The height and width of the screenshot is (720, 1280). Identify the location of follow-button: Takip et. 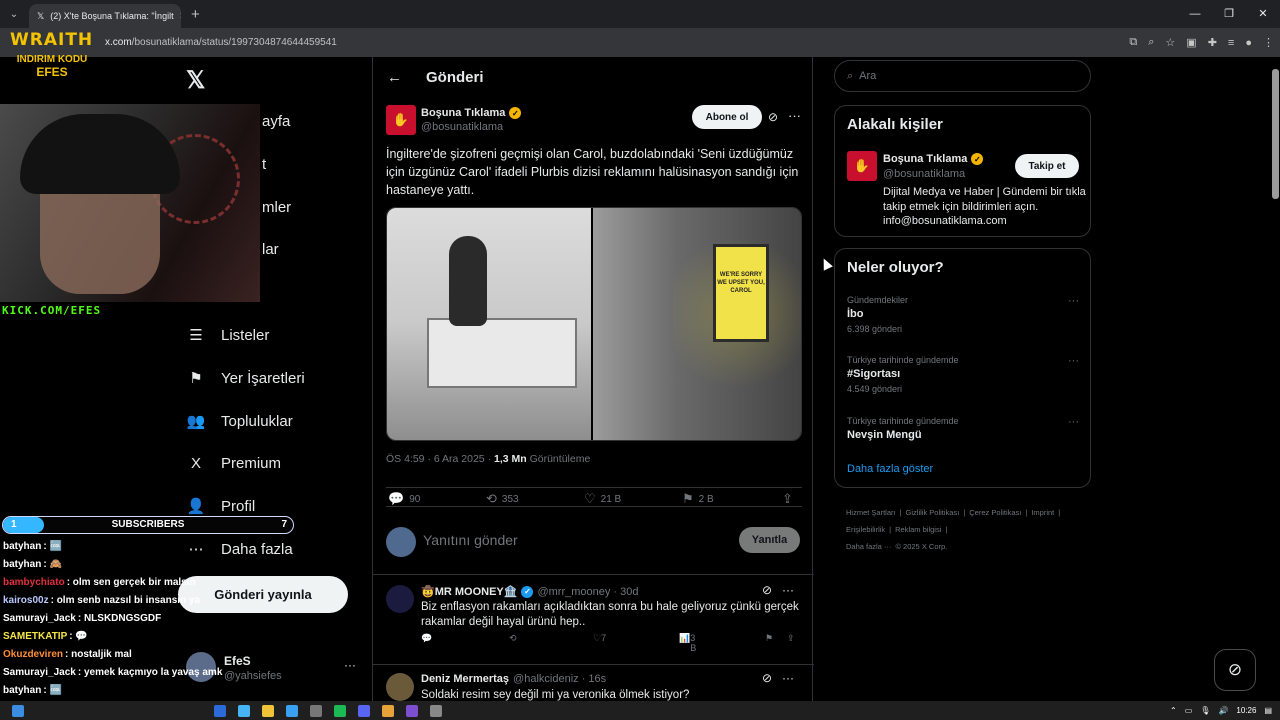
(1047, 166).